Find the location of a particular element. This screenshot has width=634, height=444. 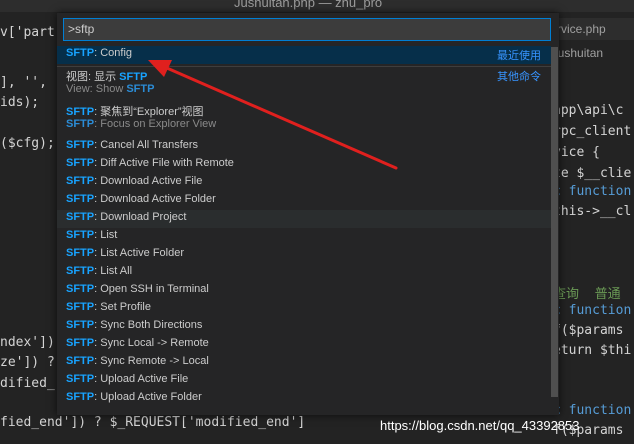

command-text: : Download Active Folder is located at coordinates (155, 199).